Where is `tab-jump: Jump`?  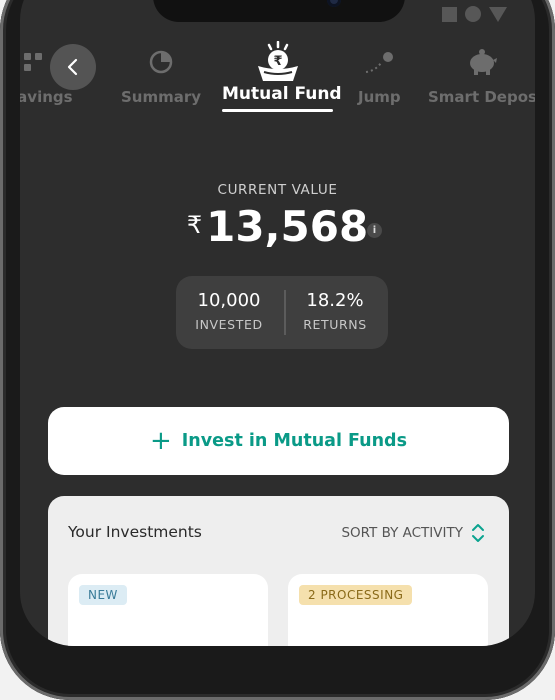 tab-jump: Jump is located at coordinates (379, 74).